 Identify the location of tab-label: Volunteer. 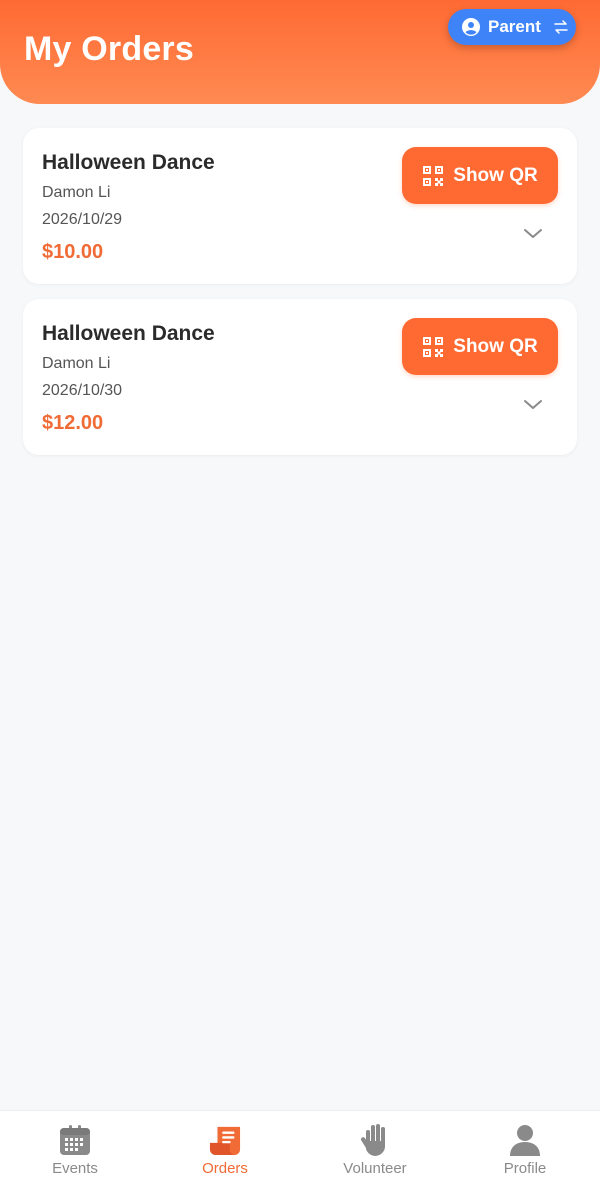
(375, 1168).